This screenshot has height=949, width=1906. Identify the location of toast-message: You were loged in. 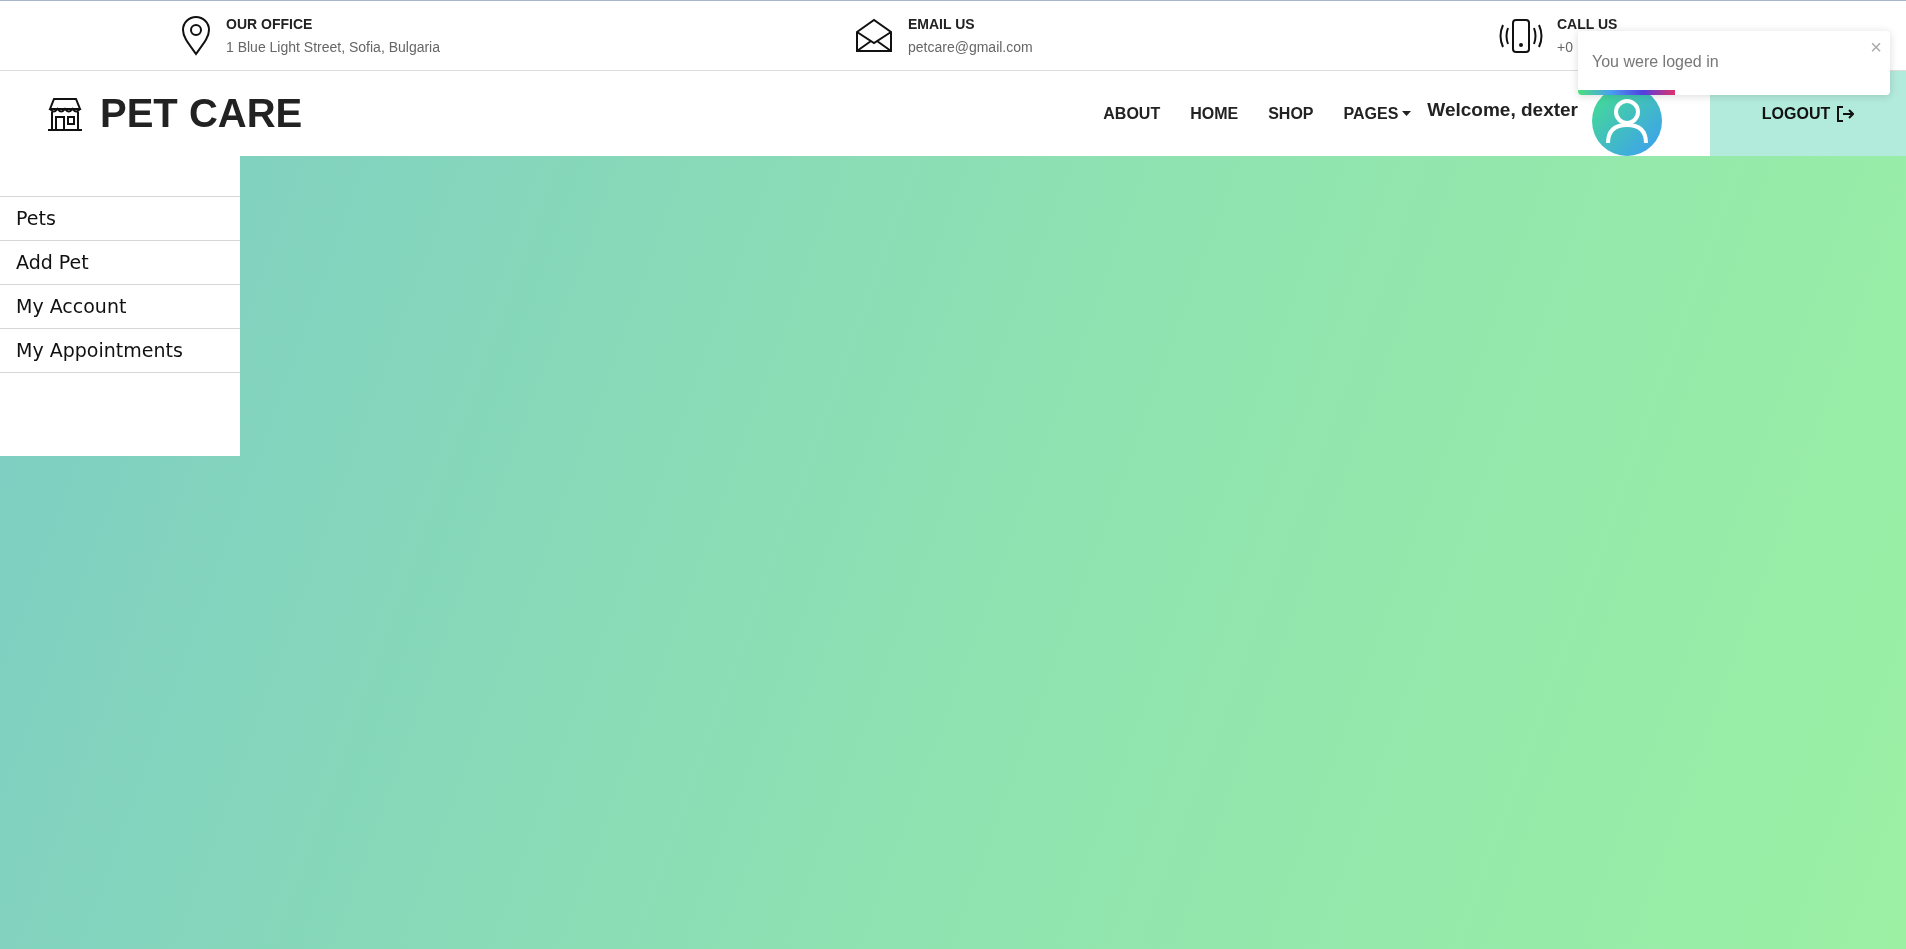
(1655, 62).